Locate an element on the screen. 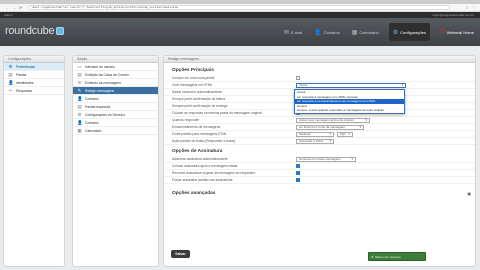 This screenshot has width=480, height=270. font-size-select: 10pt ▾ is located at coordinates (344, 134).